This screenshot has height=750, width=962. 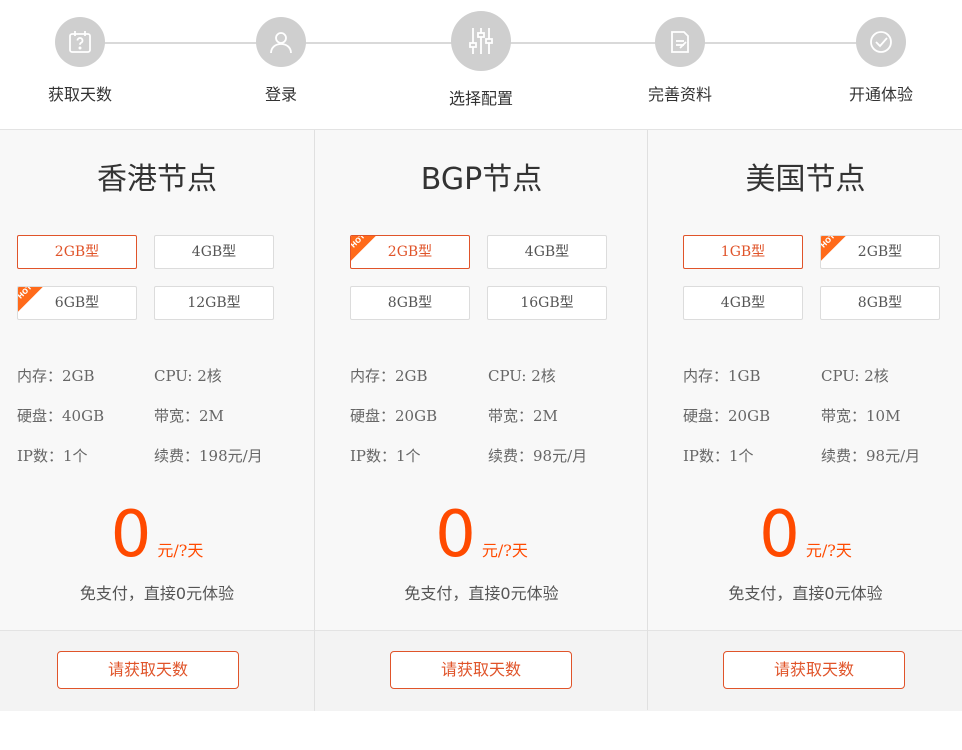 What do you see at coordinates (481, 41) in the screenshot?
I see `sliders-icon` at bounding box center [481, 41].